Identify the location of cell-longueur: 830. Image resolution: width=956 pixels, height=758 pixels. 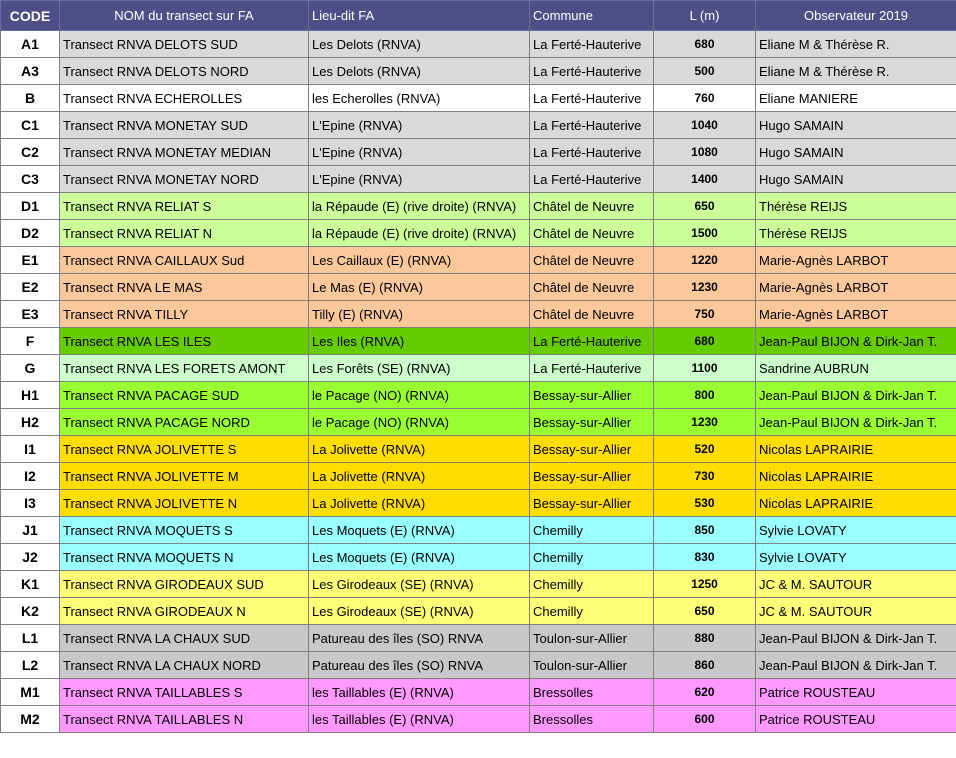
(704, 557).